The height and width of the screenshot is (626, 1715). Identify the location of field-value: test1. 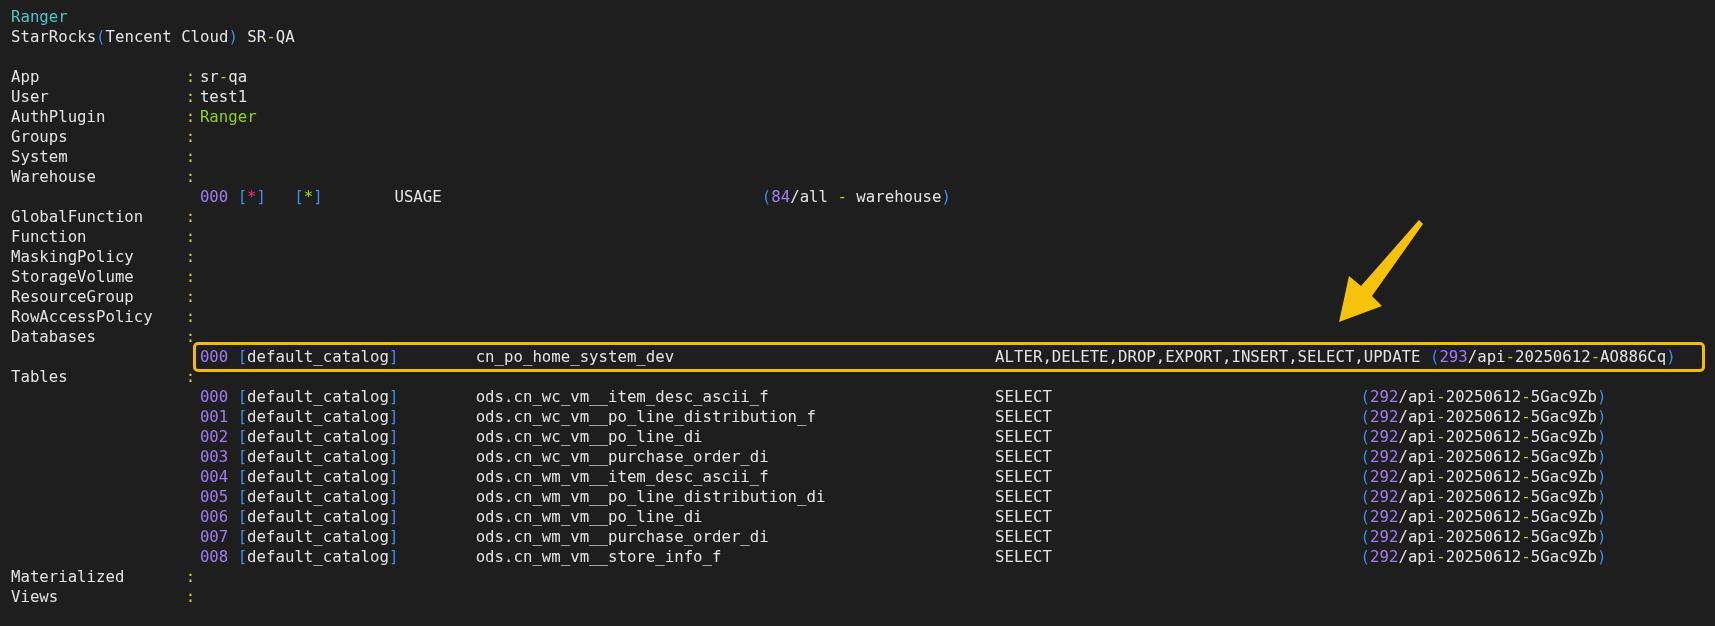
(223, 97).